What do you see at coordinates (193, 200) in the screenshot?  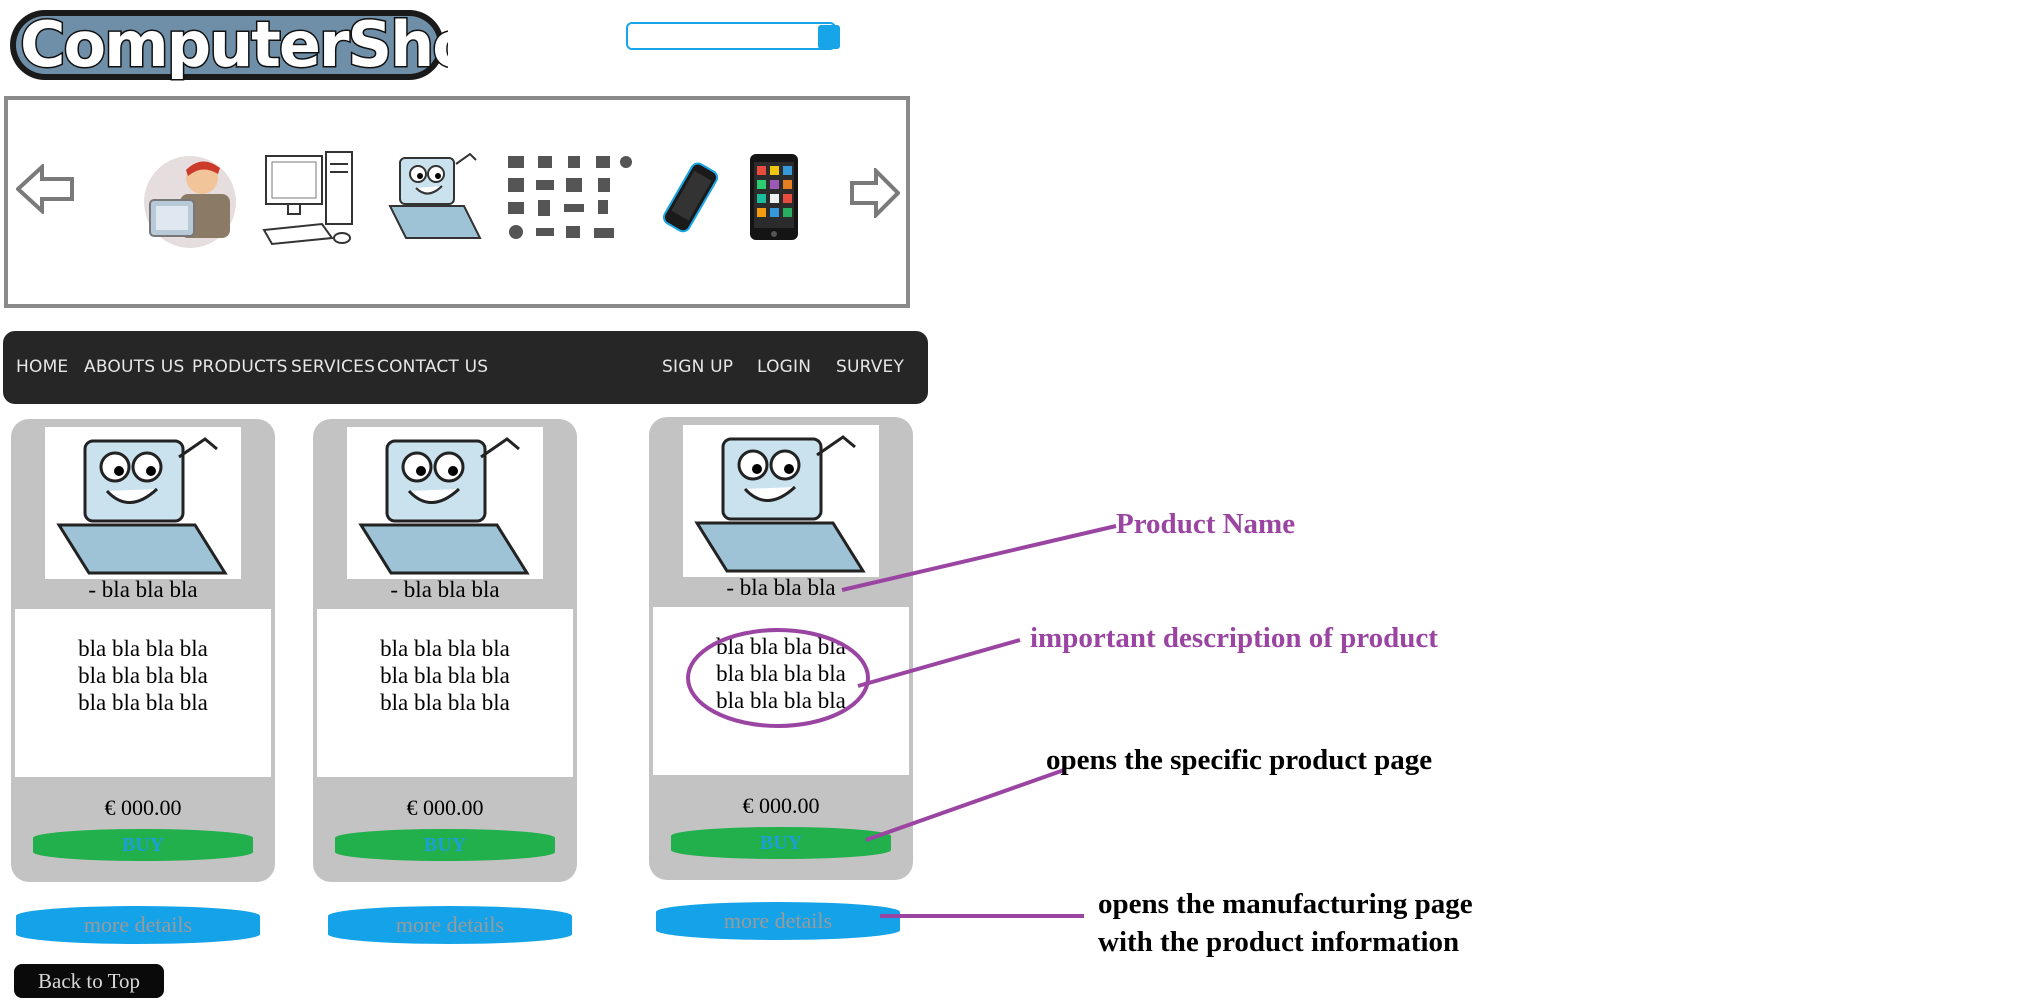 I see `technician-image` at bounding box center [193, 200].